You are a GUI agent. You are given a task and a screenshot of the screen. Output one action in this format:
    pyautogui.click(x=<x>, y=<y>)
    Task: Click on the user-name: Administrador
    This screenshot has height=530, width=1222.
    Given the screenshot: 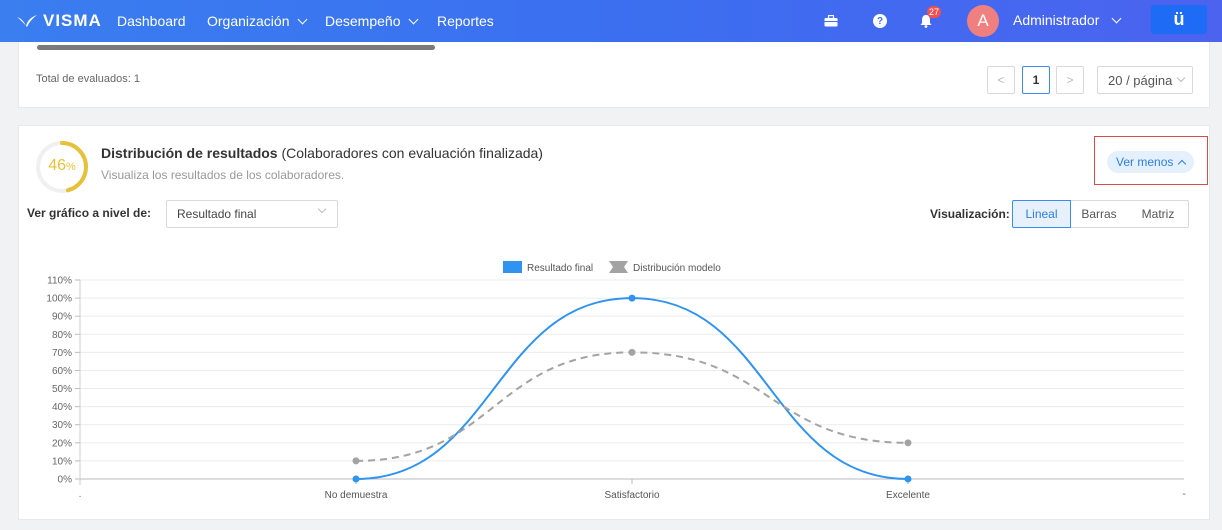 What is the action you would take?
    pyautogui.click(x=1056, y=20)
    